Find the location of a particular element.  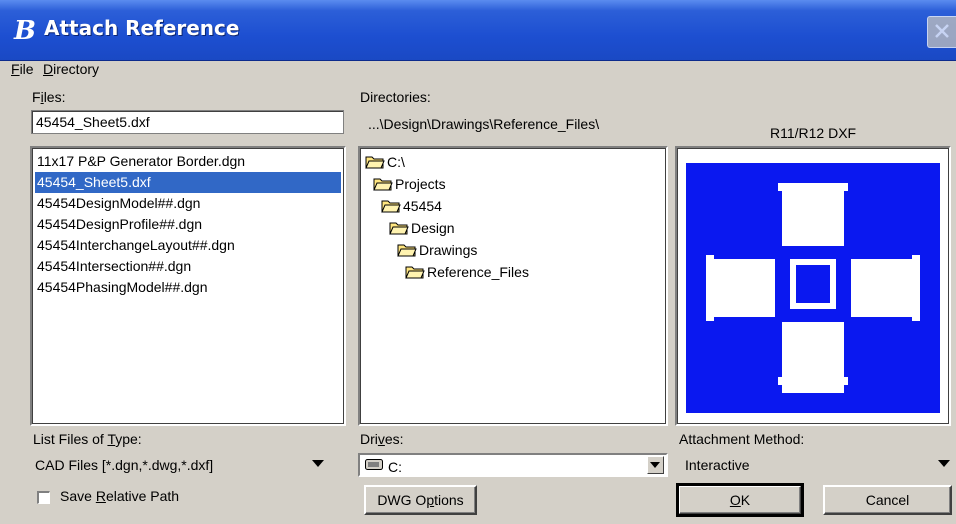

drives-value: C: is located at coordinates (395, 467).